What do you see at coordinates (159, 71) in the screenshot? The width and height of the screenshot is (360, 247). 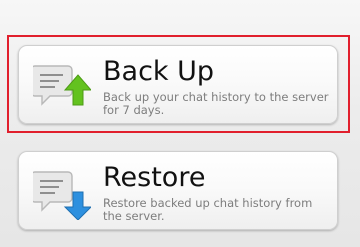 I see `backup-title: Back Up` at bounding box center [159, 71].